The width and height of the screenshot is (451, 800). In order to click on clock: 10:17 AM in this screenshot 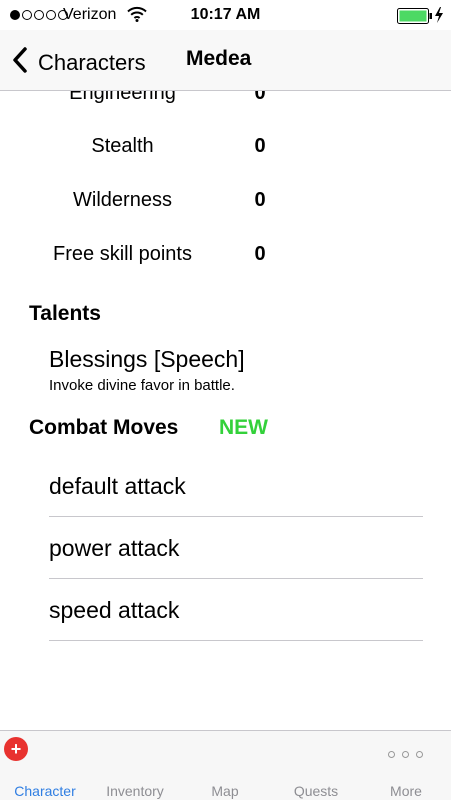, I will do `click(225, 14)`.